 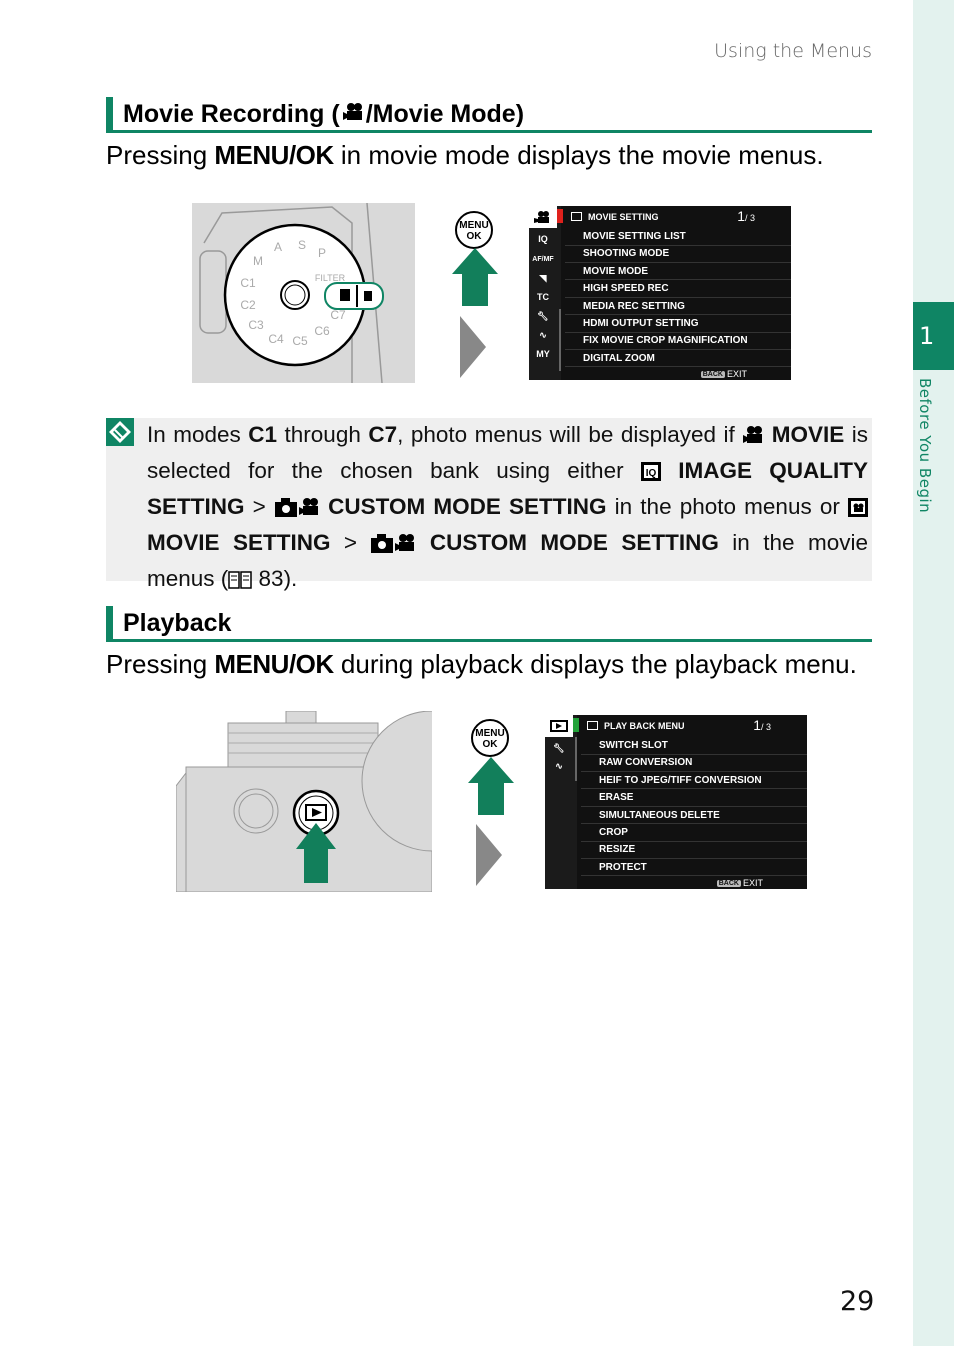 I want to click on heading-text: Playback, so click(x=177, y=622).